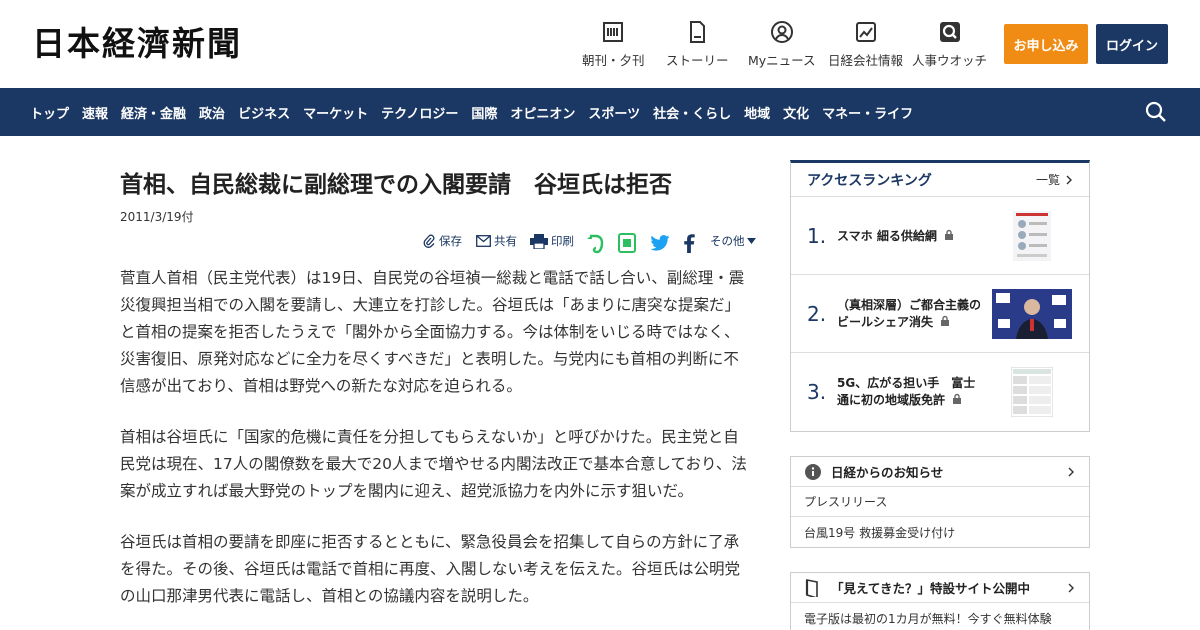 This screenshot has height=630, width=1200. What do you see at coordinates (796, 112) in the screenshot?
I see `nav-item-culture: 文化` at bounding box center [796, 112].